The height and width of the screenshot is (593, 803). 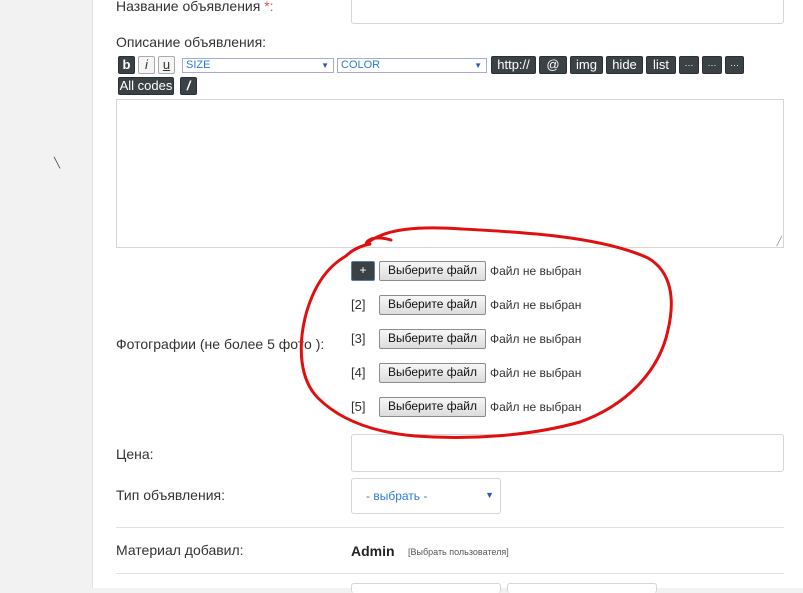 What do you see at coordinates (258, 65) in the screenshot?
I see `size-select: SIZE ▼` at bounding box center [258, 65].